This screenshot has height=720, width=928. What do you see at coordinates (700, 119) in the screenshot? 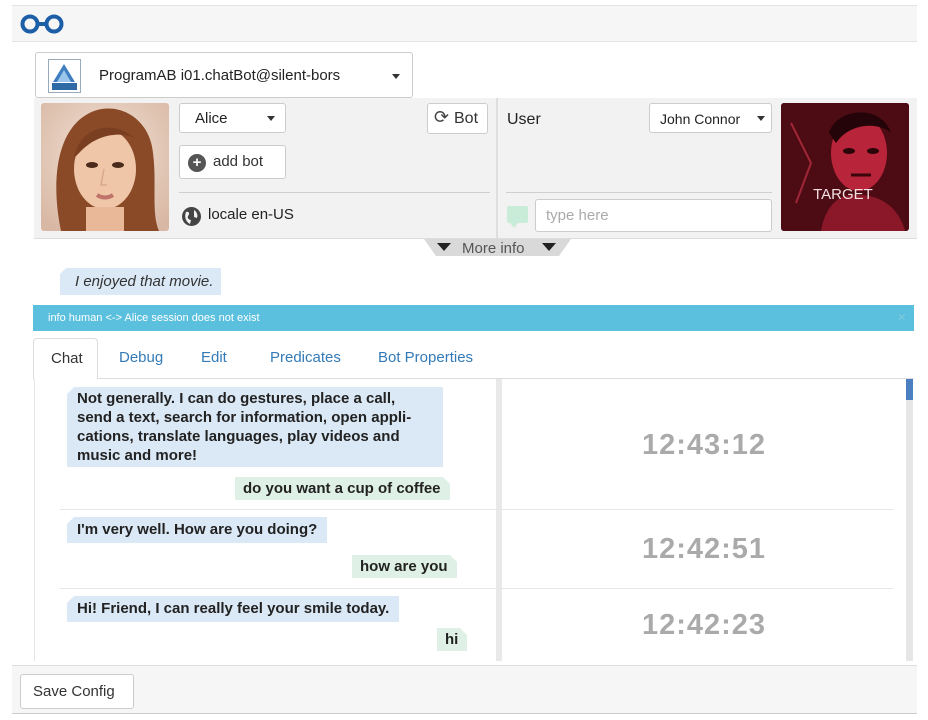
I see `user-select-value: John Connor` at bounding box center [700, 119].